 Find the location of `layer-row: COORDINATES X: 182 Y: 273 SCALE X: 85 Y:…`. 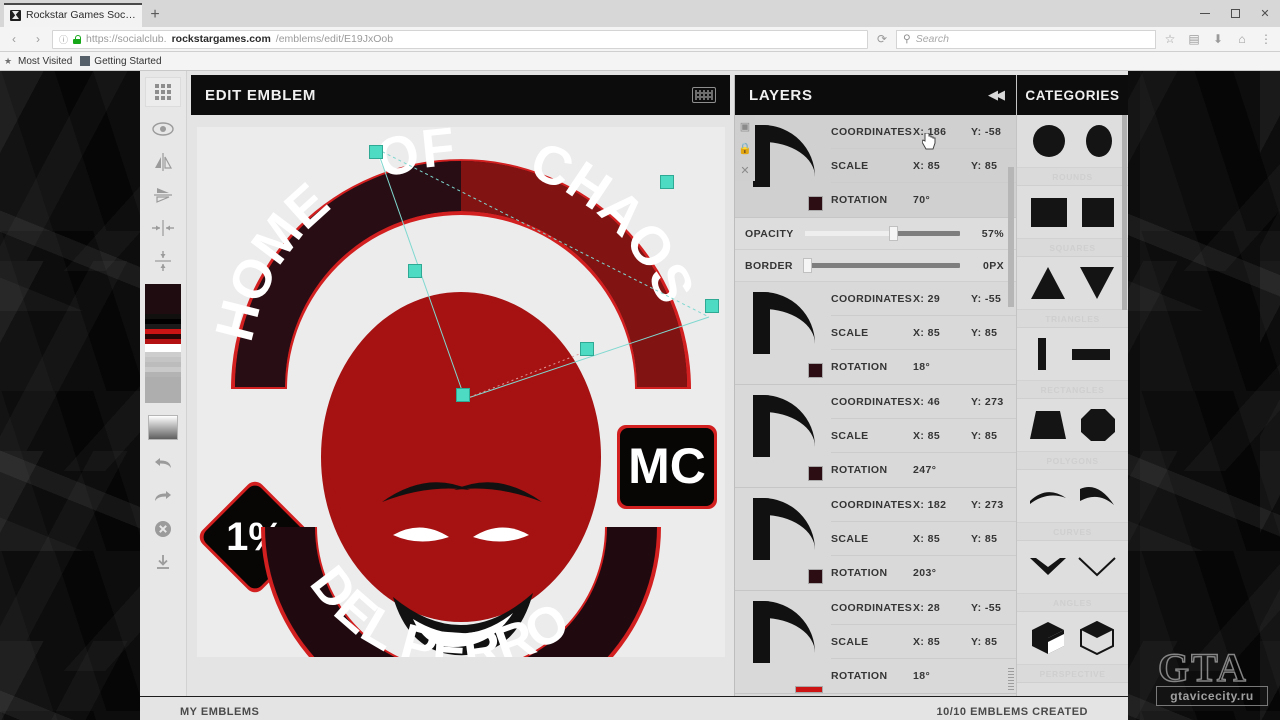

layer-row: COORDINATES X: 182 Y: 273 SCALE X: 85 Y:… is located at coordinates (875, 539).